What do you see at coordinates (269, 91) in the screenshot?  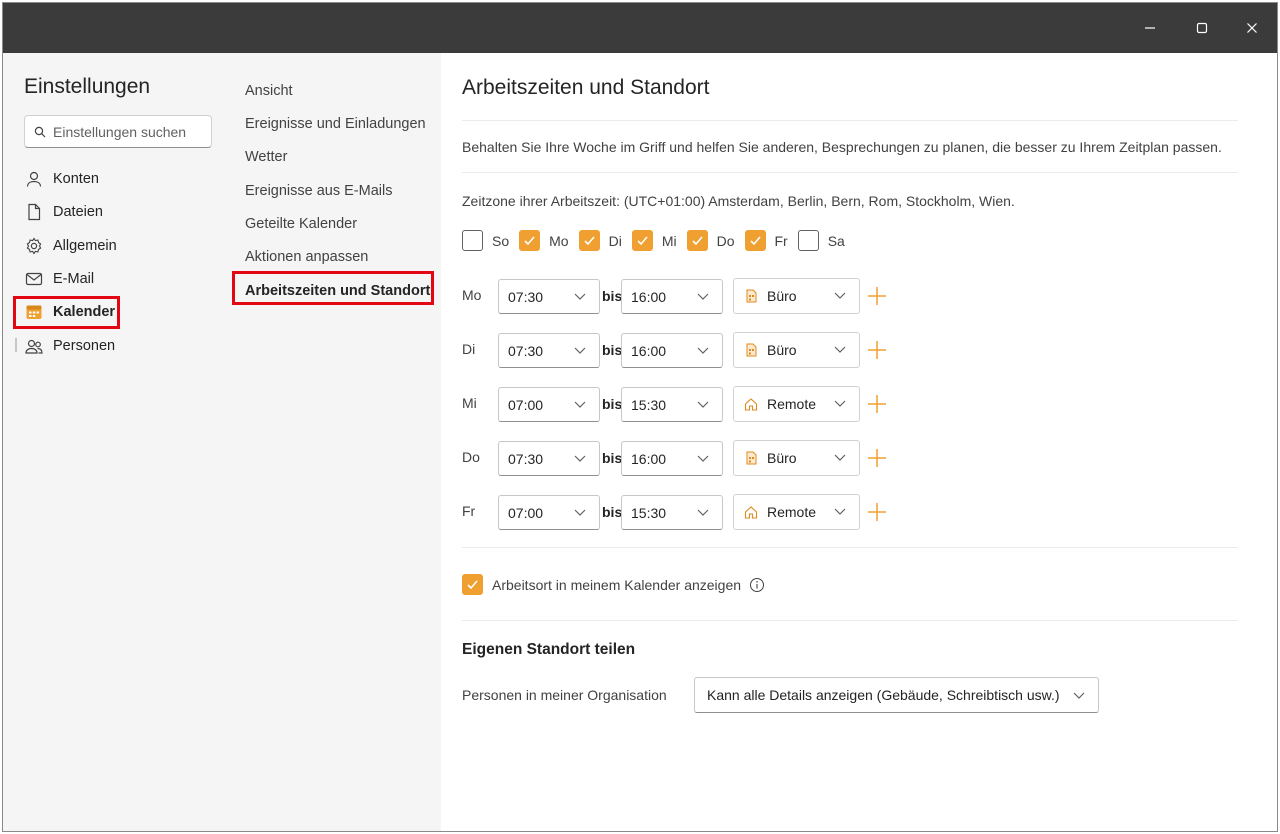 I see `subnav-ansicht: Ansicht` at bounding box center [269, 91].